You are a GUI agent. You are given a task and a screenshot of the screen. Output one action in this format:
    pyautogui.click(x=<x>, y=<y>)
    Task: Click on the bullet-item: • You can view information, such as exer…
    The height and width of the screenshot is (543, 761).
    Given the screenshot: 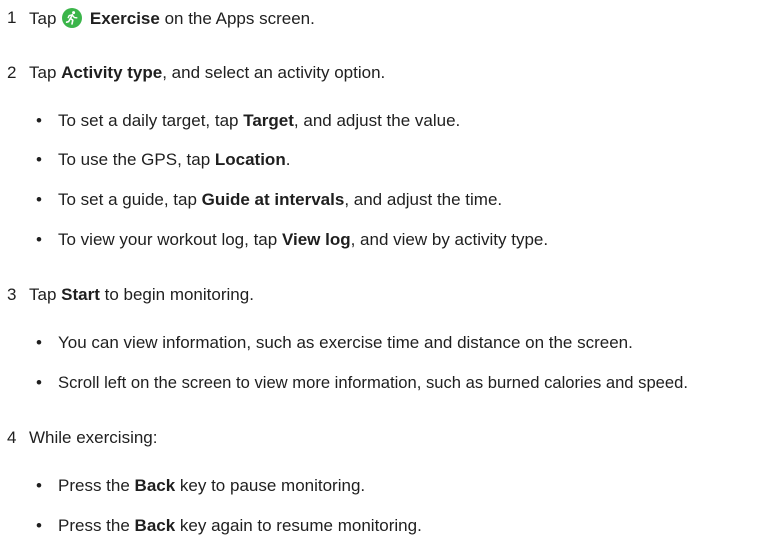 What is the action you would take?
    pyautogui.click(x=396, y=344)
    